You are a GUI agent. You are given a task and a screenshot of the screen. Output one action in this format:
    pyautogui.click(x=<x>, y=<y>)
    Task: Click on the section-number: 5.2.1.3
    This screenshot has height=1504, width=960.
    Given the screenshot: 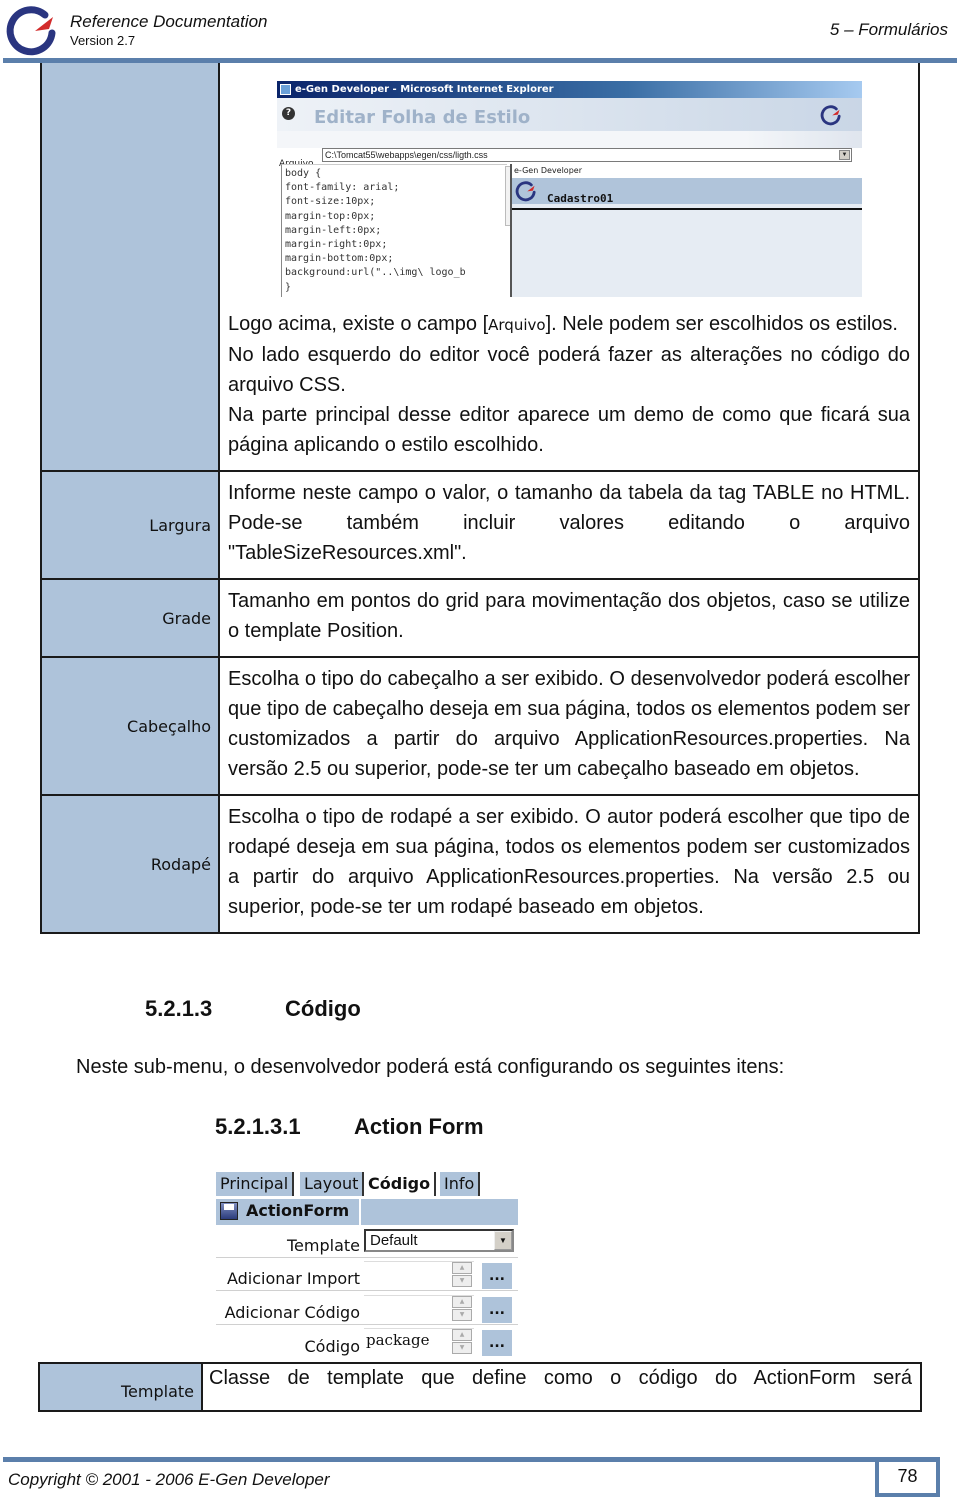 What is the action you would take?
    pyautogui.click(x=179, y=1008)
    